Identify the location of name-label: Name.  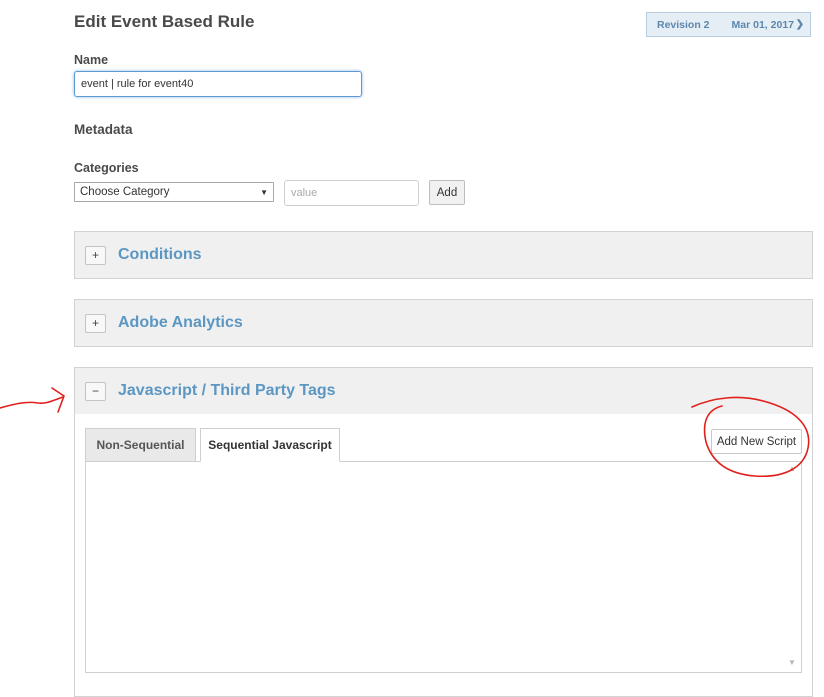
(91, 60).